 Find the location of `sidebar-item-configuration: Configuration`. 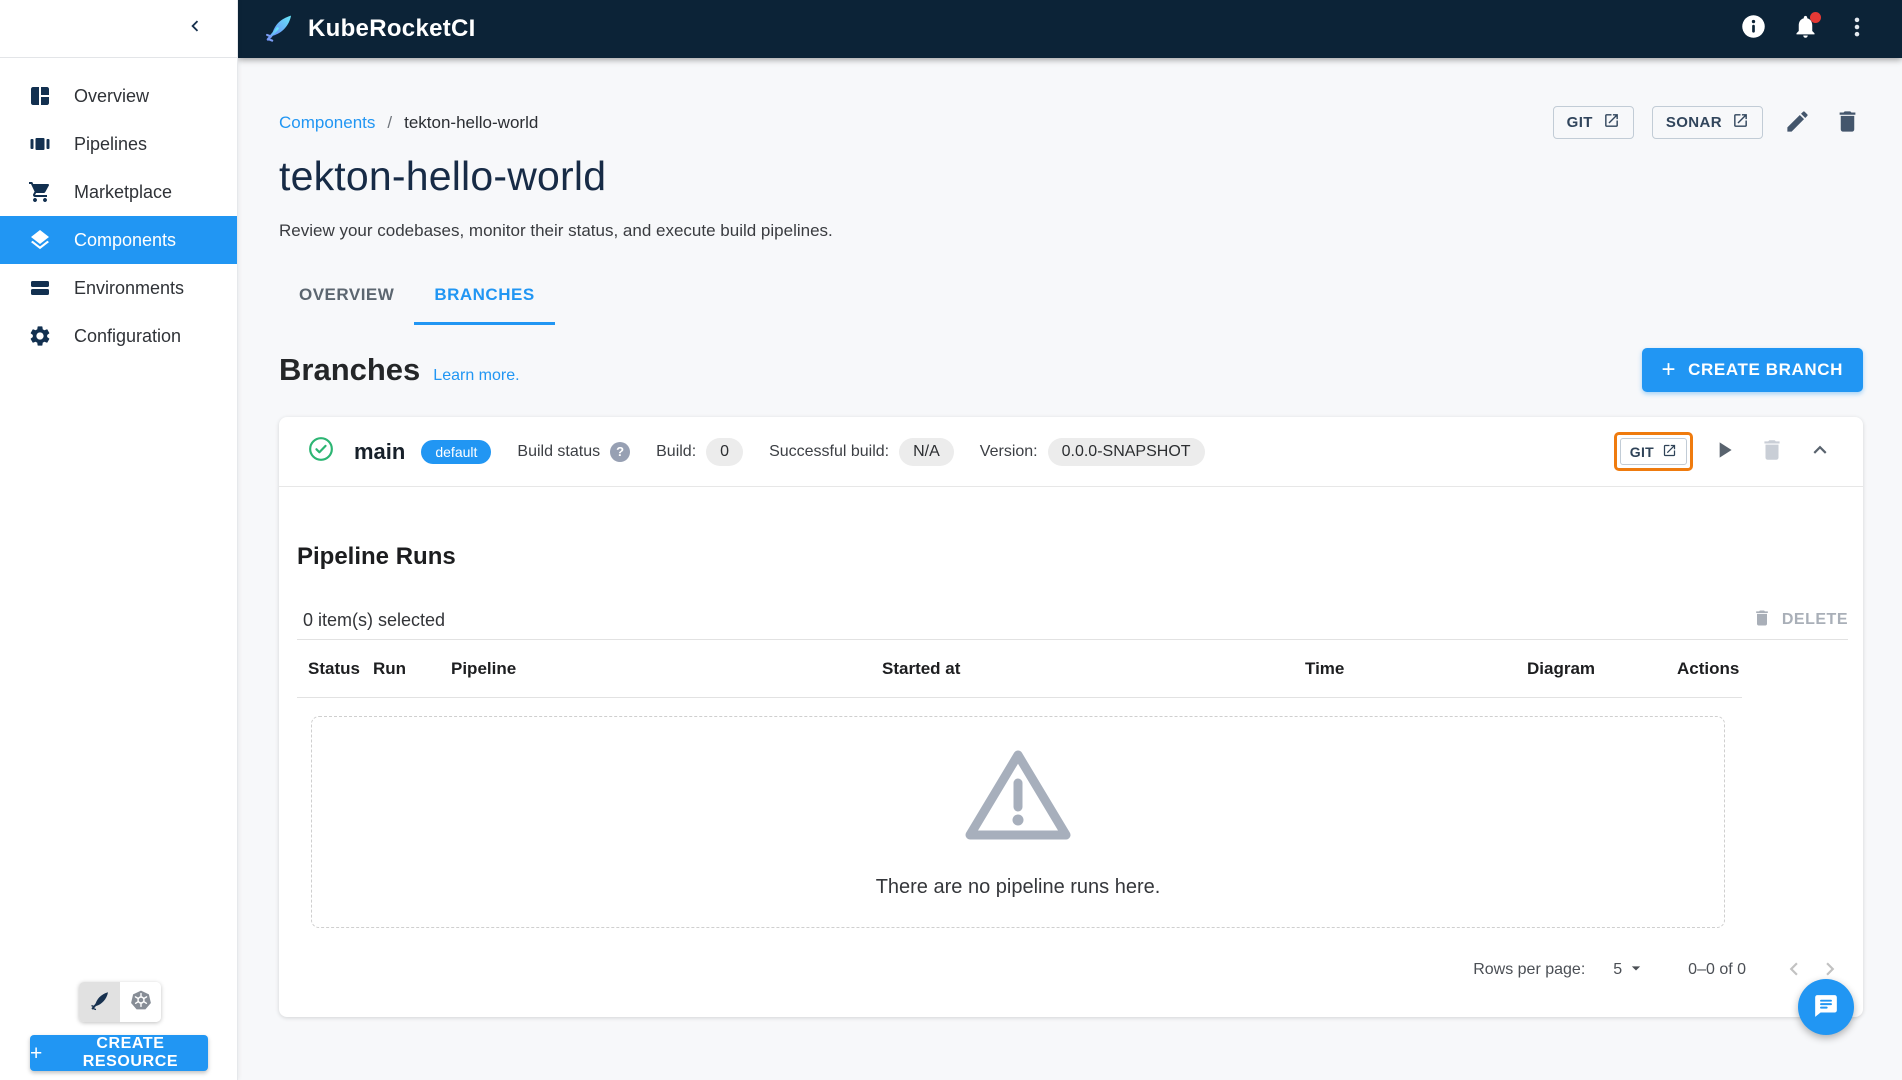

sidebar-item-configuration: Configuration is located at coordinates (118, 336).